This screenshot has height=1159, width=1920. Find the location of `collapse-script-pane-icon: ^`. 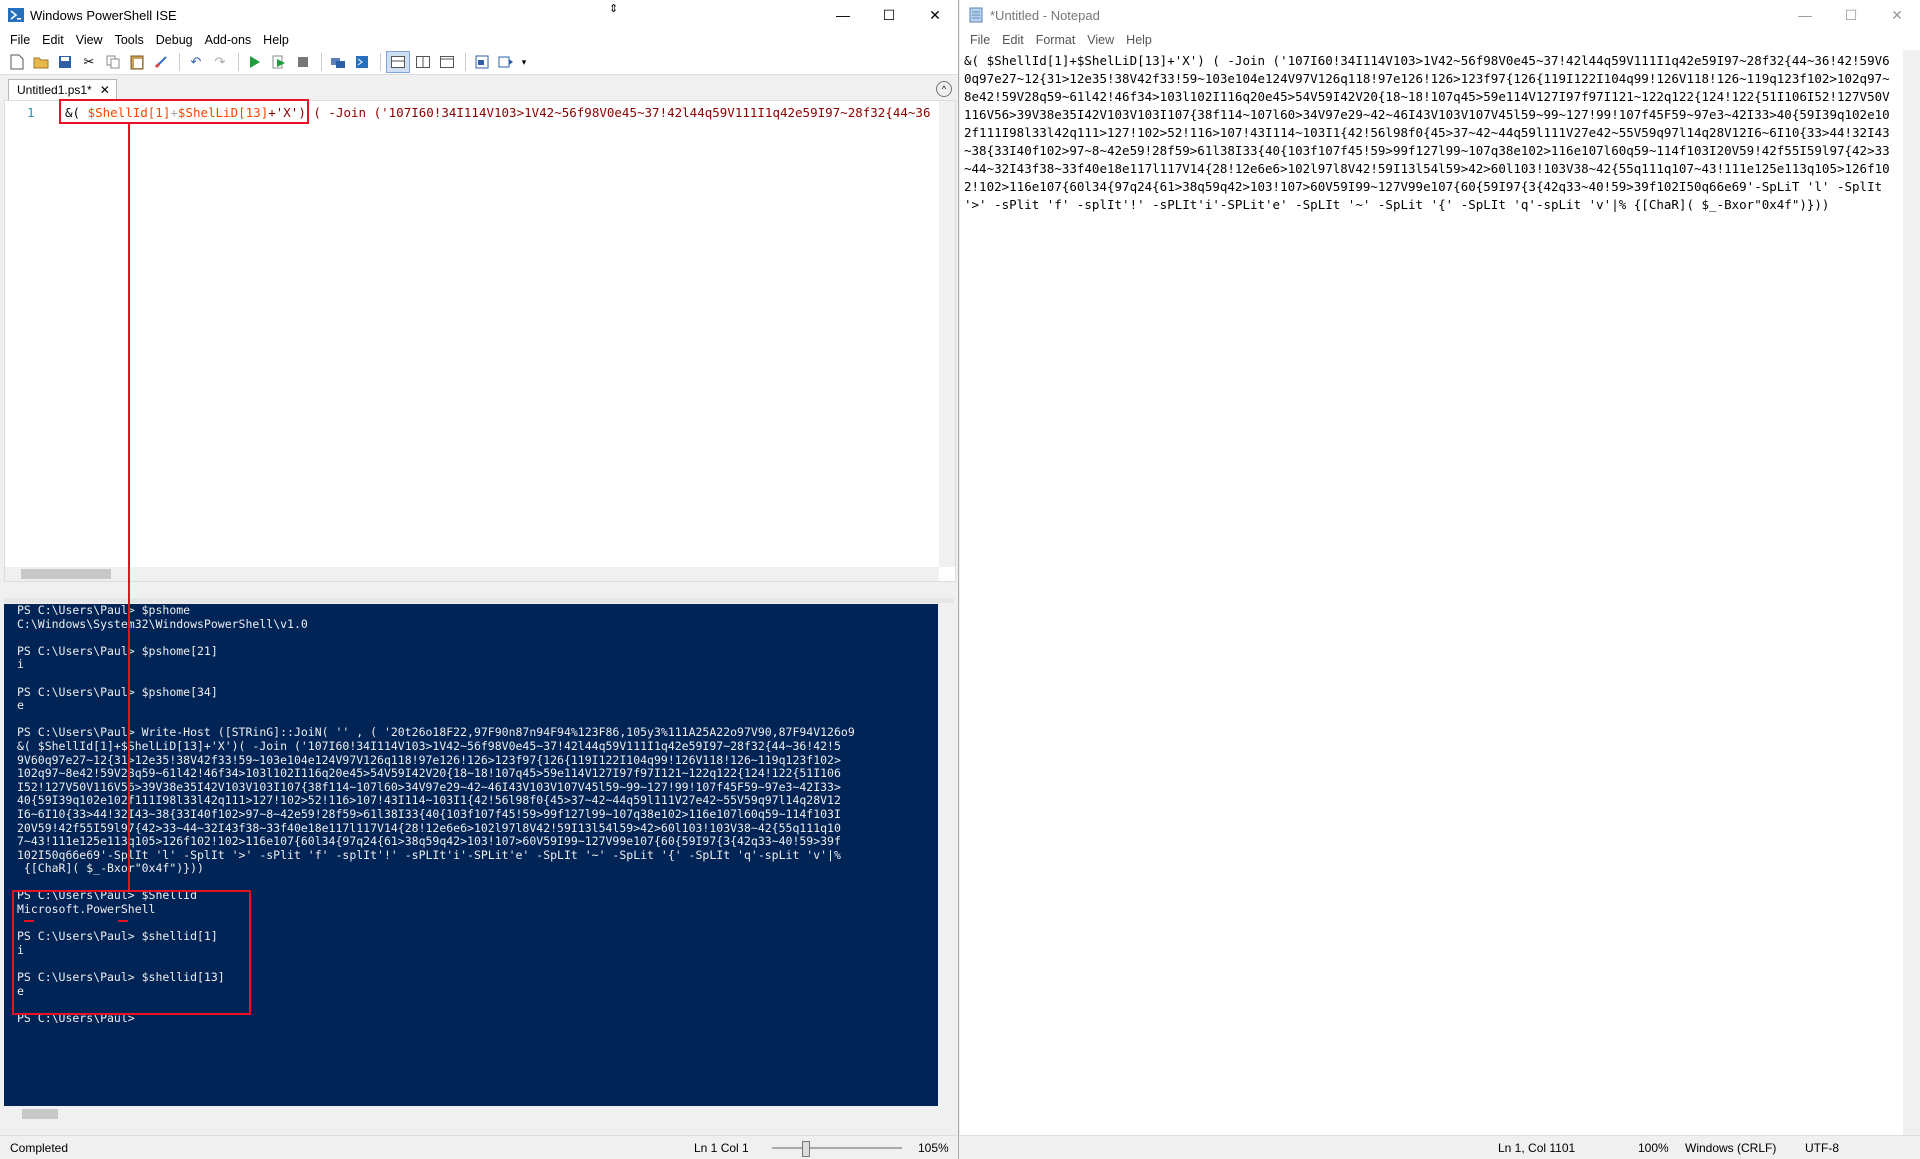

collapse-script-pane-icon: ^ is located at coordinates (944, 89).